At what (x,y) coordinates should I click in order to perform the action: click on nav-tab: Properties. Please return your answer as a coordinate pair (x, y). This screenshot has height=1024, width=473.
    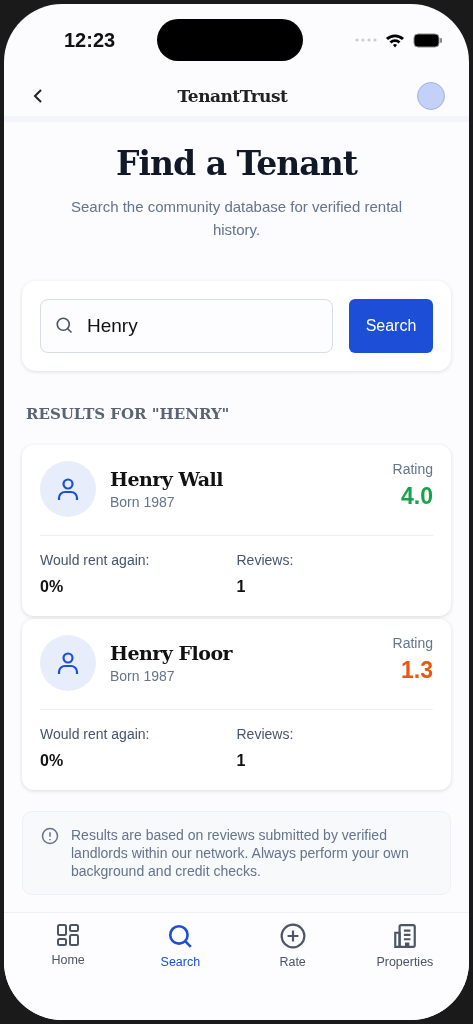
    Looking at the image, I should click on (404, 949).